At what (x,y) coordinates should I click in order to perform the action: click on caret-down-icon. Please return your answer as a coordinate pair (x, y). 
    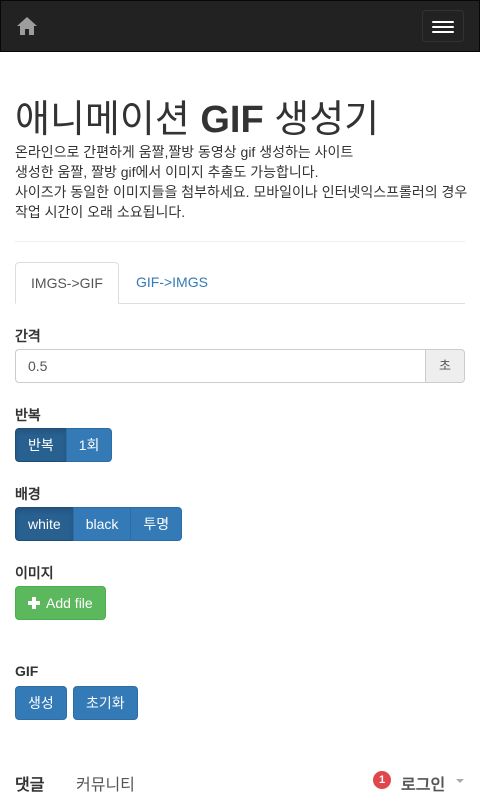
    Looking at the image, I should click on (460, 781).